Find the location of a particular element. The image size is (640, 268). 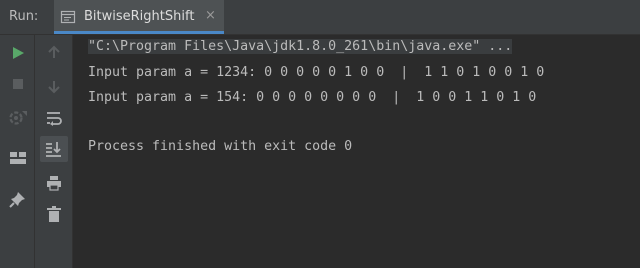

down-arrow-icon is located at coordinates (54, 87).